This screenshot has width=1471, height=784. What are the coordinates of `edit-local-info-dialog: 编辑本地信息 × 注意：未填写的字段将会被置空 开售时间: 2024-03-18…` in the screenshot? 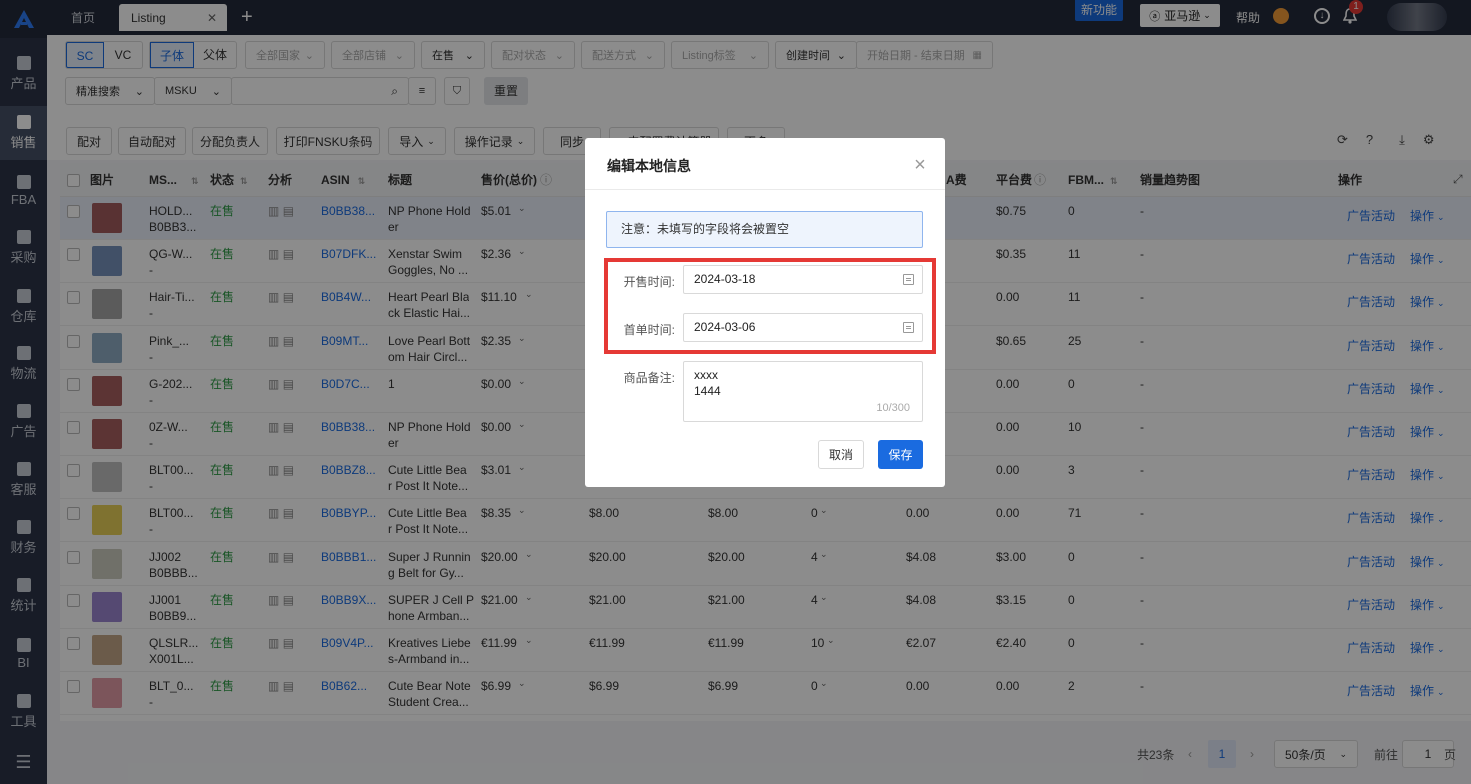 It's located at (765, 312).